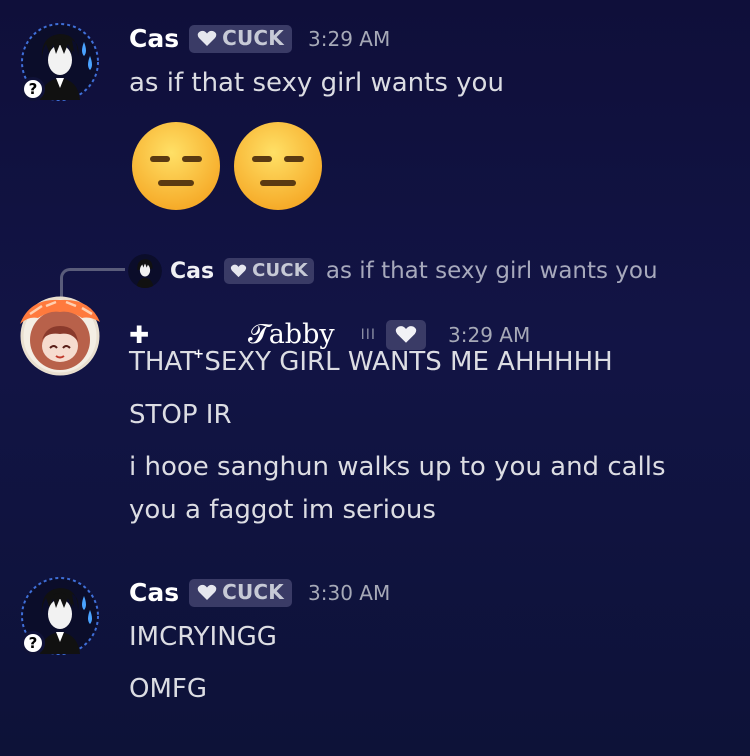 The height and width of the screenshot is (756, 750). What do you see at coordinates (282, 510) in the screenshot?
I see `message-text: you a faggot im serious` at bounding box center [282, 510].